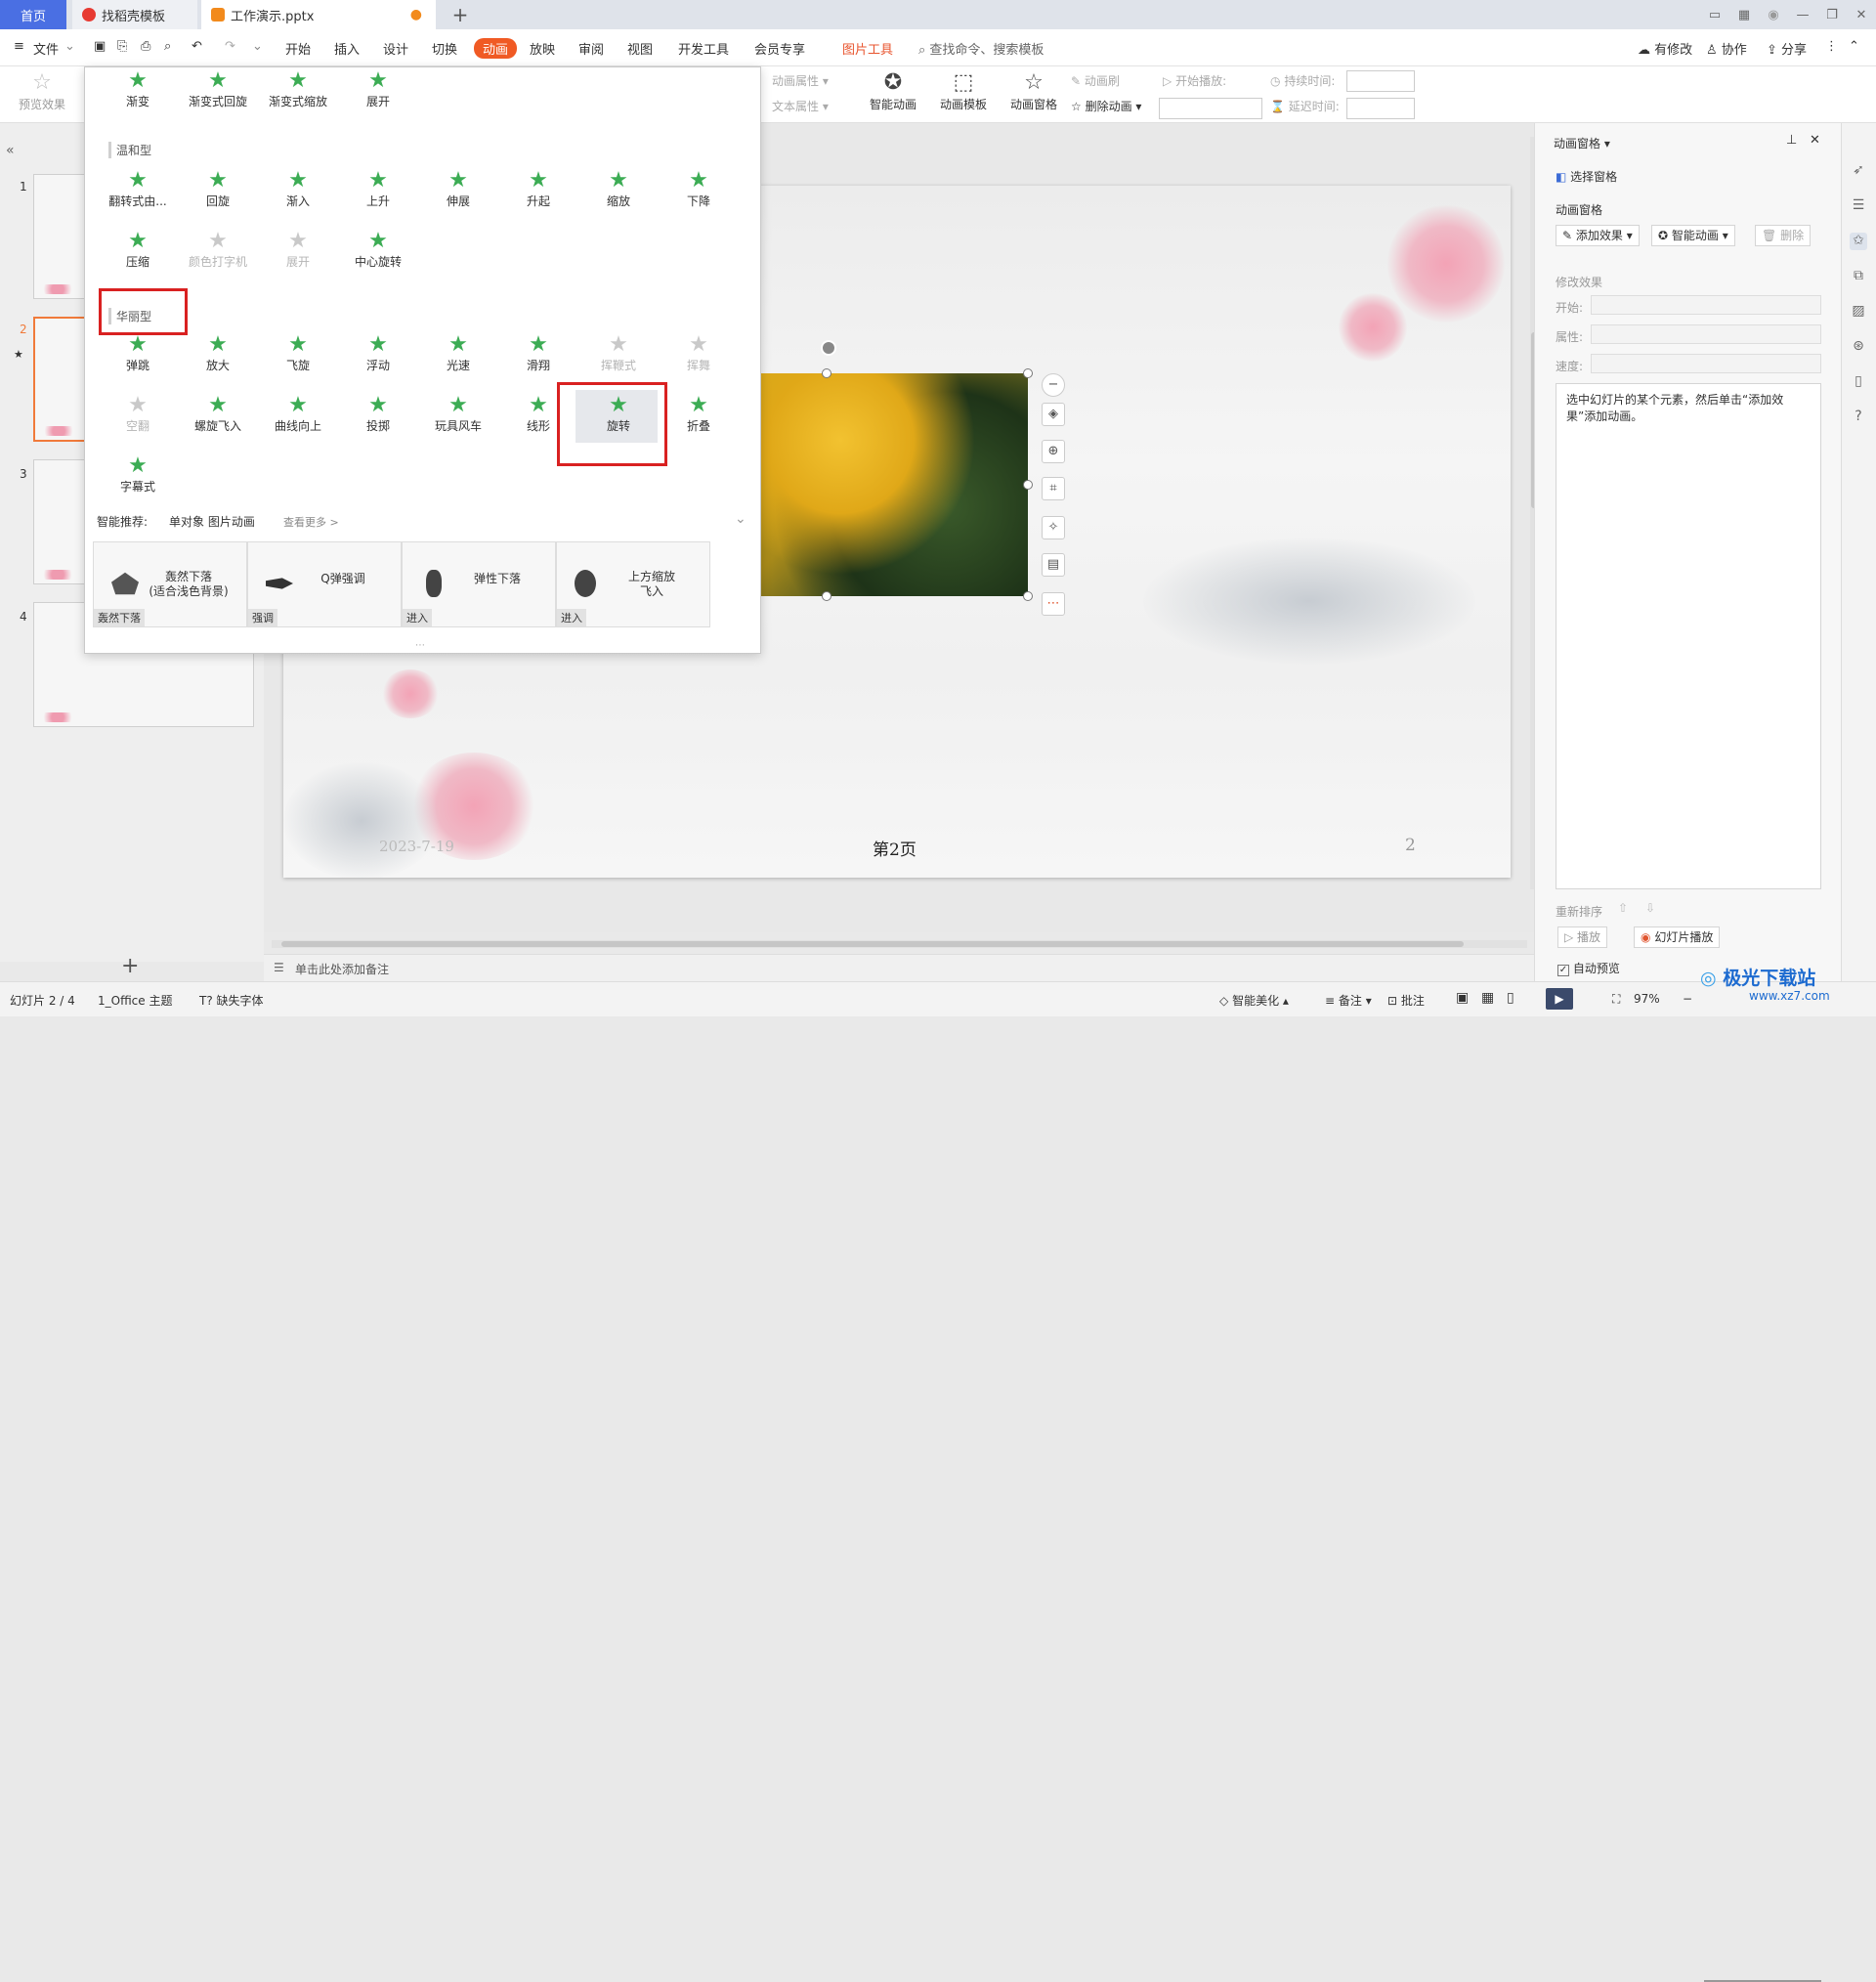 Image resolution: width=1876 pixels, height=1982 pixels. What do you see at coordinates (1783, 236) in the screenshot?
I see `delete-effect-button: 🗑 删除` at bounding box center [1783, 236].